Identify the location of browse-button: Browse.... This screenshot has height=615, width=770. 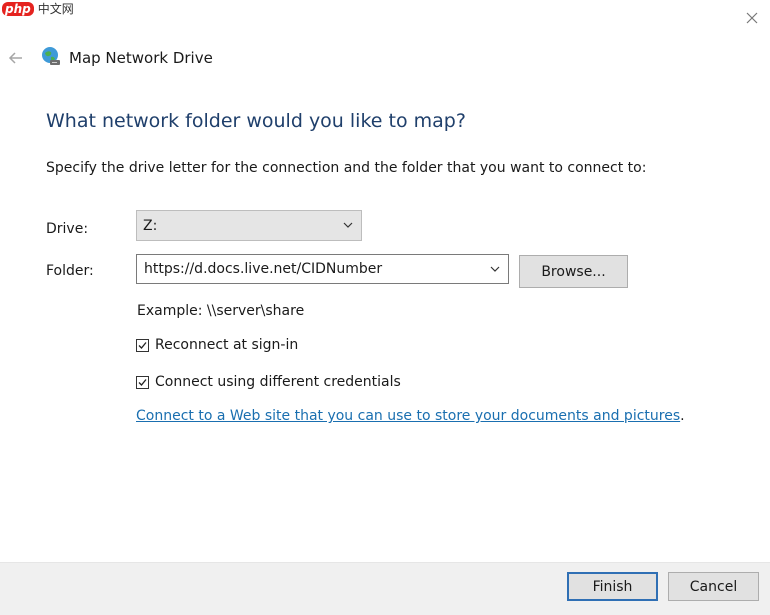
(573, 271).